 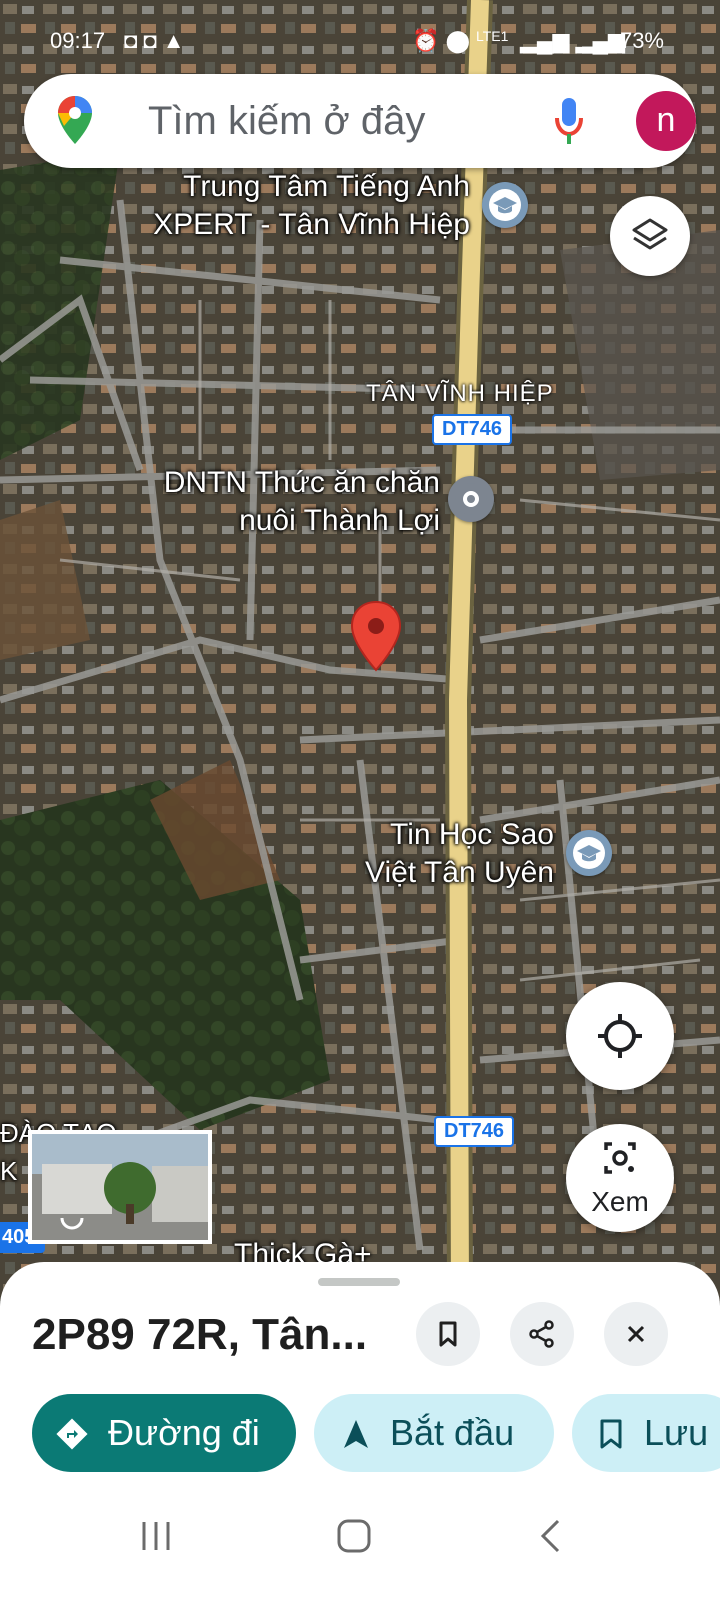 What do you see at coordinates (441, 40) in the screenshot?
I see `alarm-icon: ⏰ ⬤` at bounding box center [441, 40].